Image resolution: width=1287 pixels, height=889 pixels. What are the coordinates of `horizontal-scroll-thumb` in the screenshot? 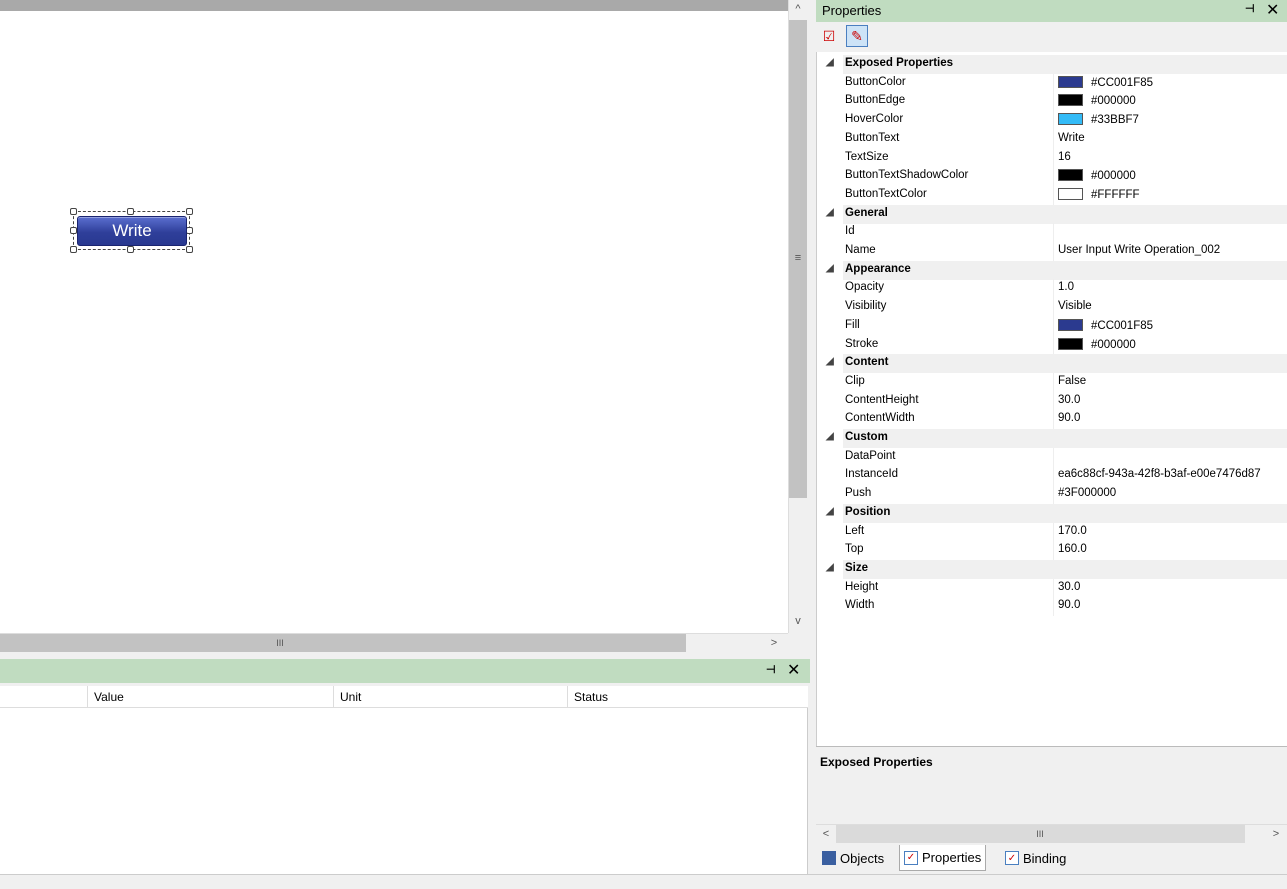 It's located at (343, 643).